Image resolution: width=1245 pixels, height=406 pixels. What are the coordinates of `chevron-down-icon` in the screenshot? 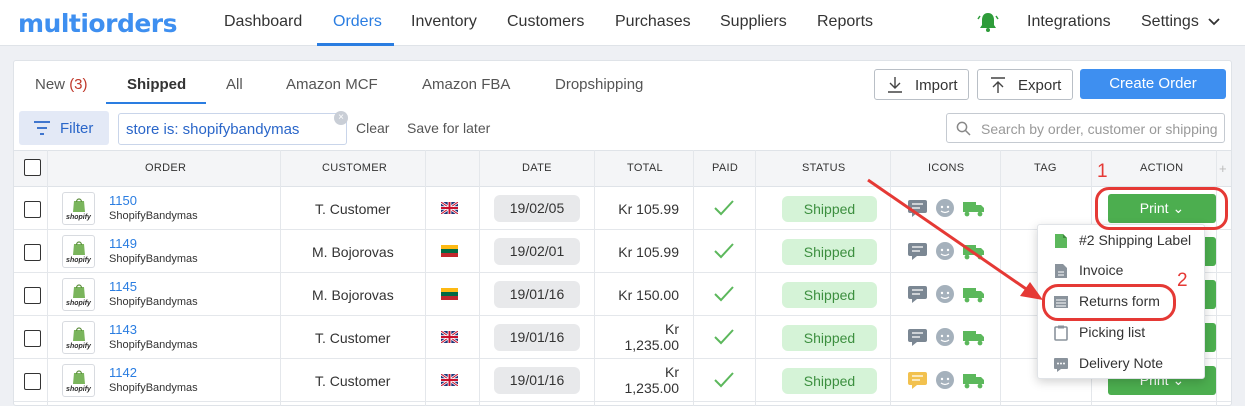 It's located at (1214, 22).